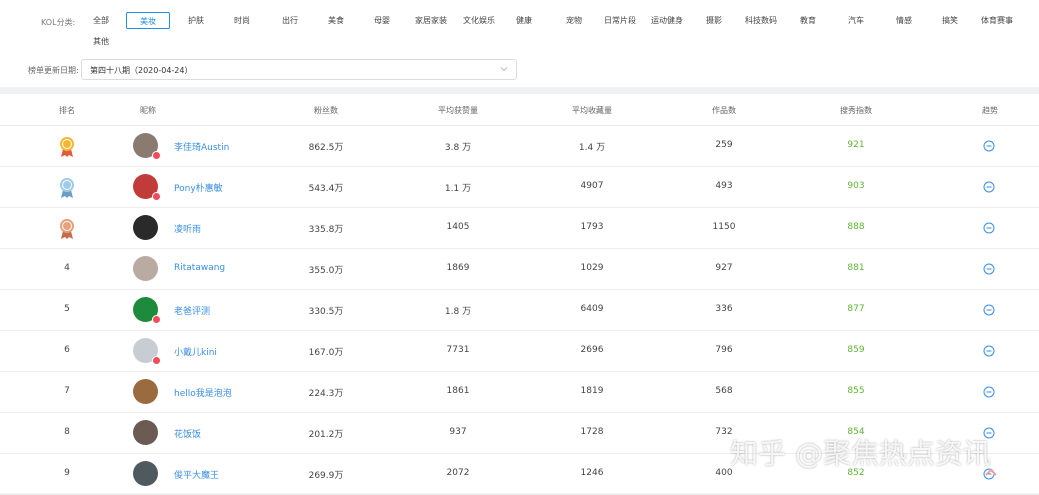 This screenshot has height=495, width=1039. Describe the element at coordinates (67, 391) in the screenshot. I see `rank-number: 7` at that location.